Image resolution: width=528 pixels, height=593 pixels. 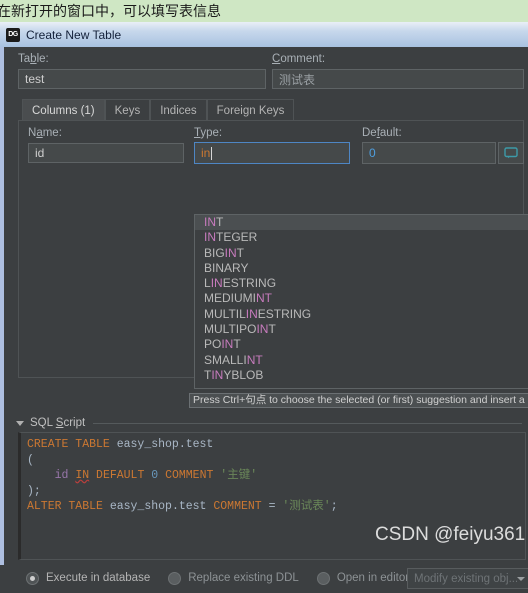 What do you see at coordinates (63, 110) in the screenshot?
I see `tab-columns-1: Columns (1)` at bounding box center [63, 110].